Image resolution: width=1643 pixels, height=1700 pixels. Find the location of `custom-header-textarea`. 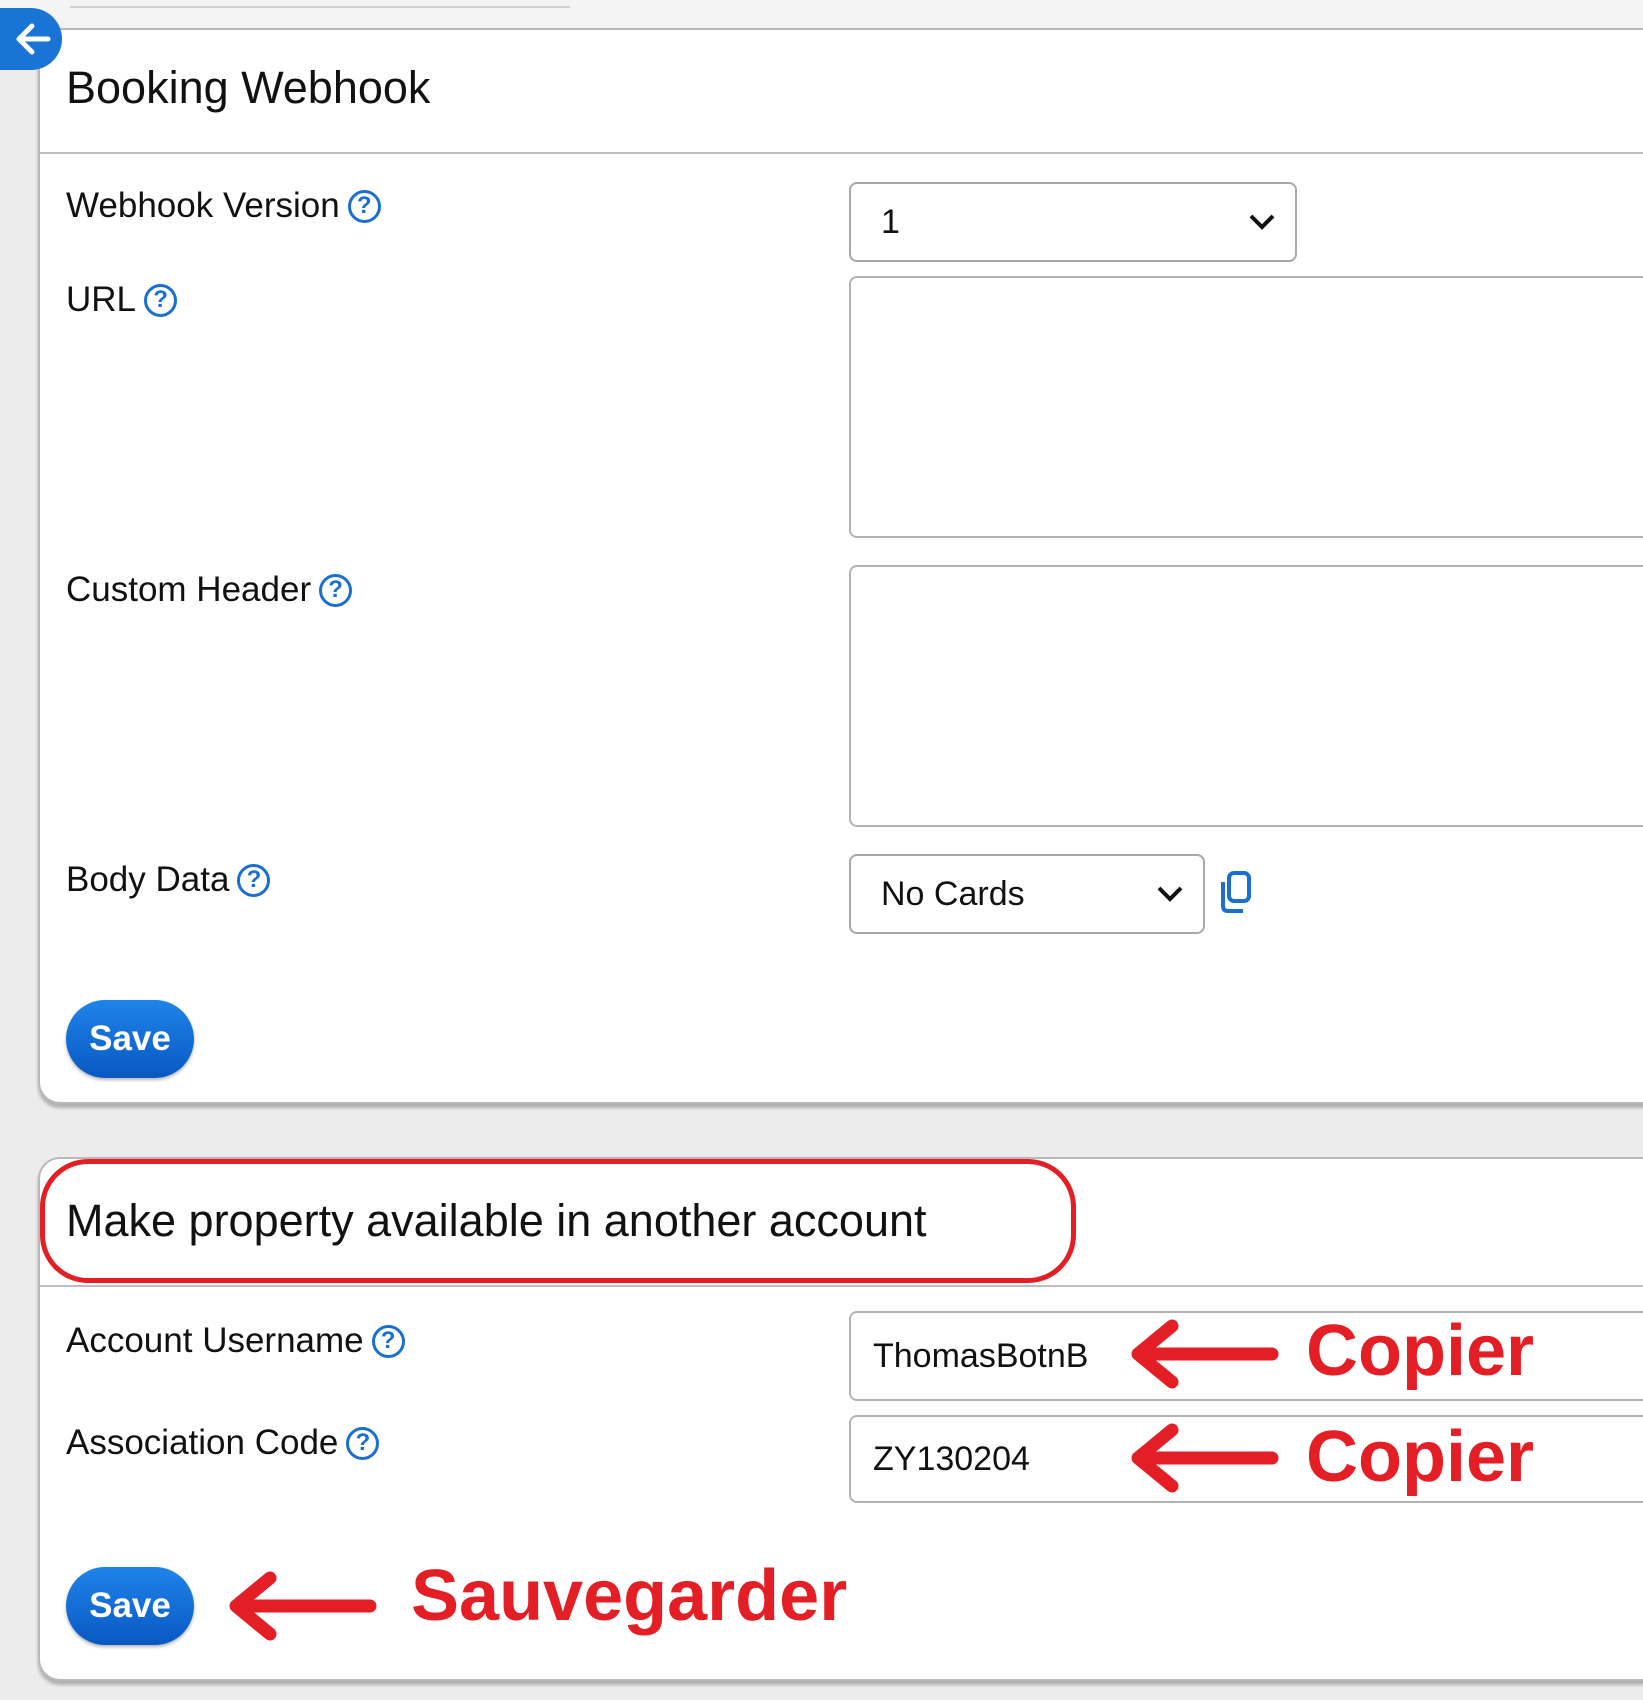

custom-header-textarea is located at coordinates (1246, 696).